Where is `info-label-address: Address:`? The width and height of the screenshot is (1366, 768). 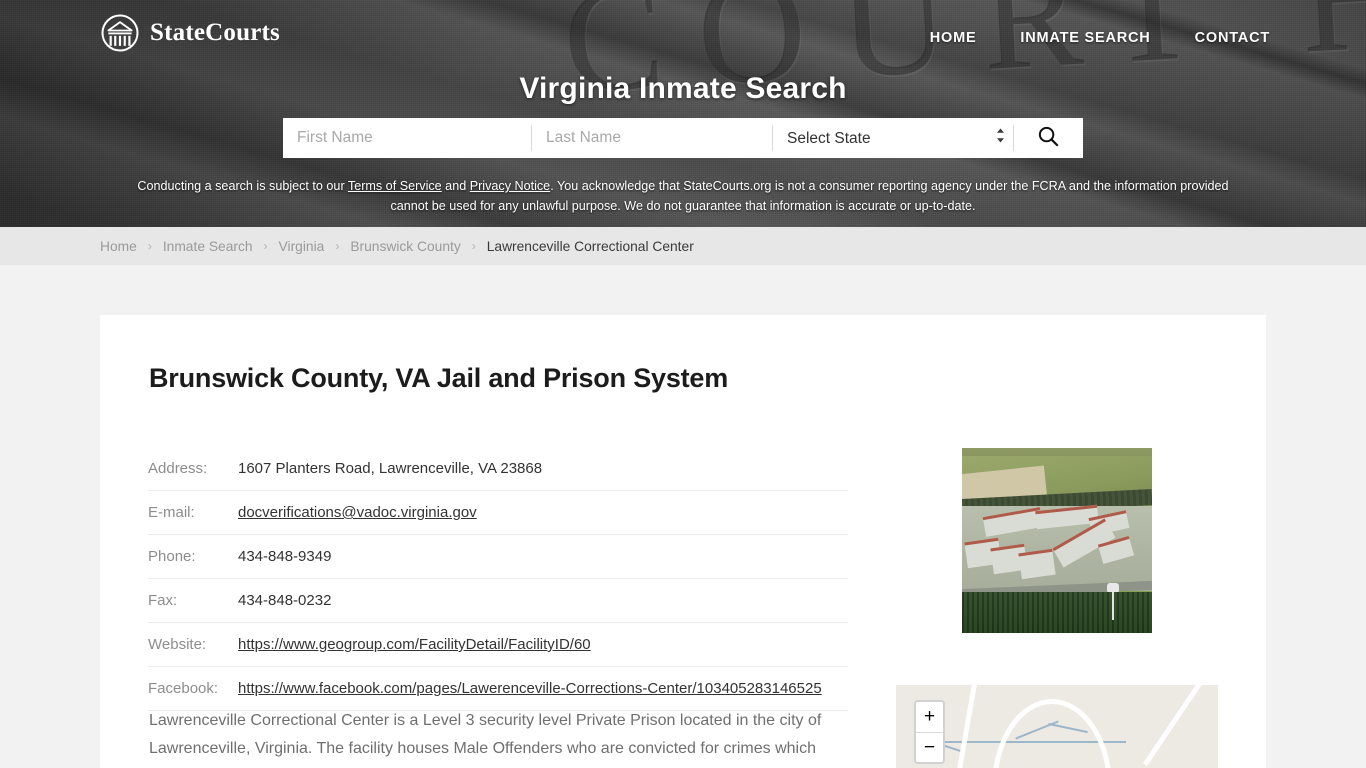
info-label-address: Address: is located at coordinates (178, 468).